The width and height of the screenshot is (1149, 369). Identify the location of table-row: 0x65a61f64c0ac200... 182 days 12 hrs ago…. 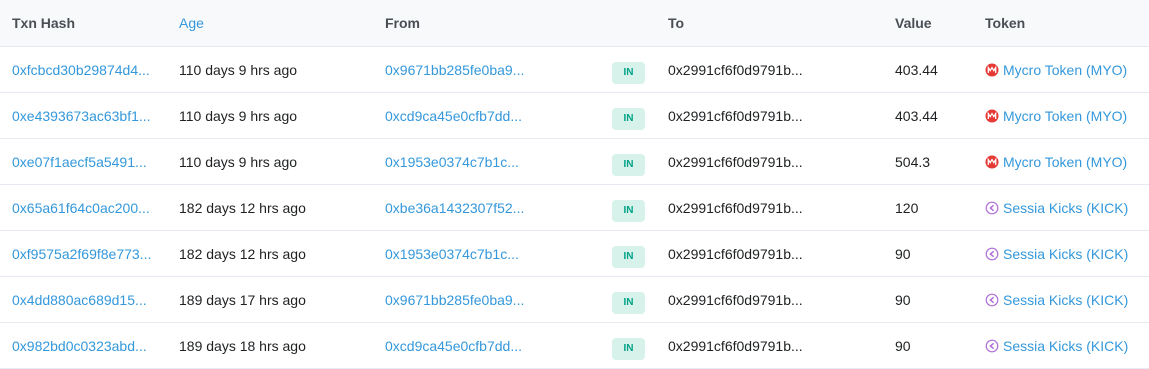
(574, 208).